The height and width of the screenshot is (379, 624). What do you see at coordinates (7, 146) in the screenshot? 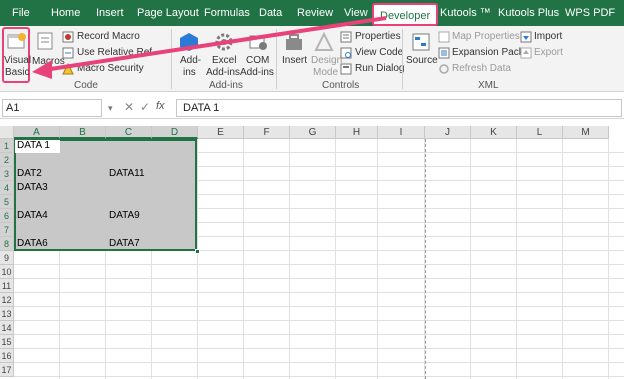
I see `row-header: 1` at bounding box center [7, 146].